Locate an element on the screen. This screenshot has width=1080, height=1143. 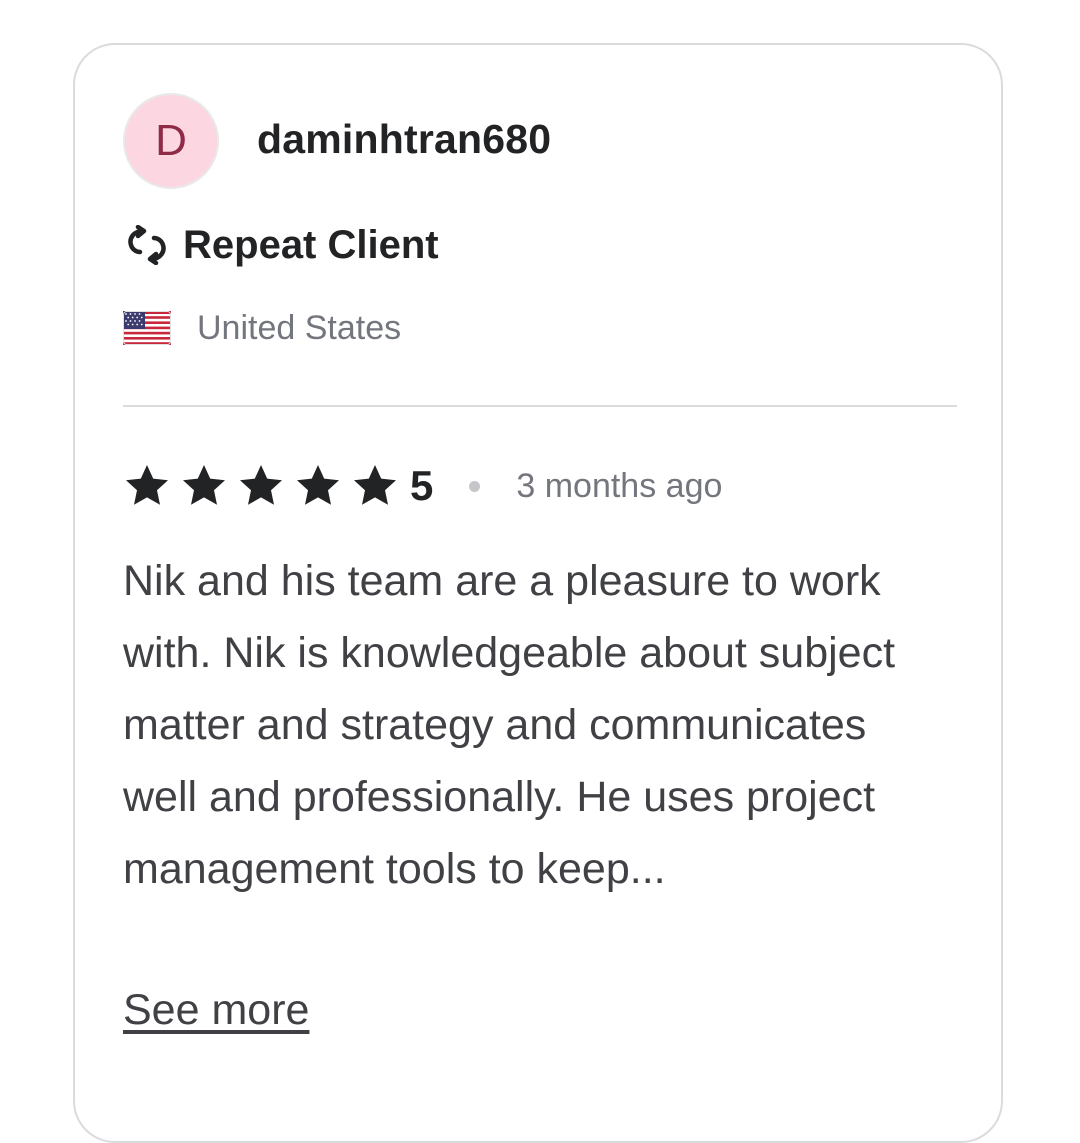
star-rating is located at coordinates (265, 486).